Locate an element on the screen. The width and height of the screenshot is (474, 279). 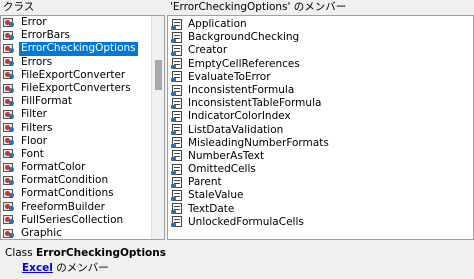
class-list-item: Error is located at coordinates (76, 22).